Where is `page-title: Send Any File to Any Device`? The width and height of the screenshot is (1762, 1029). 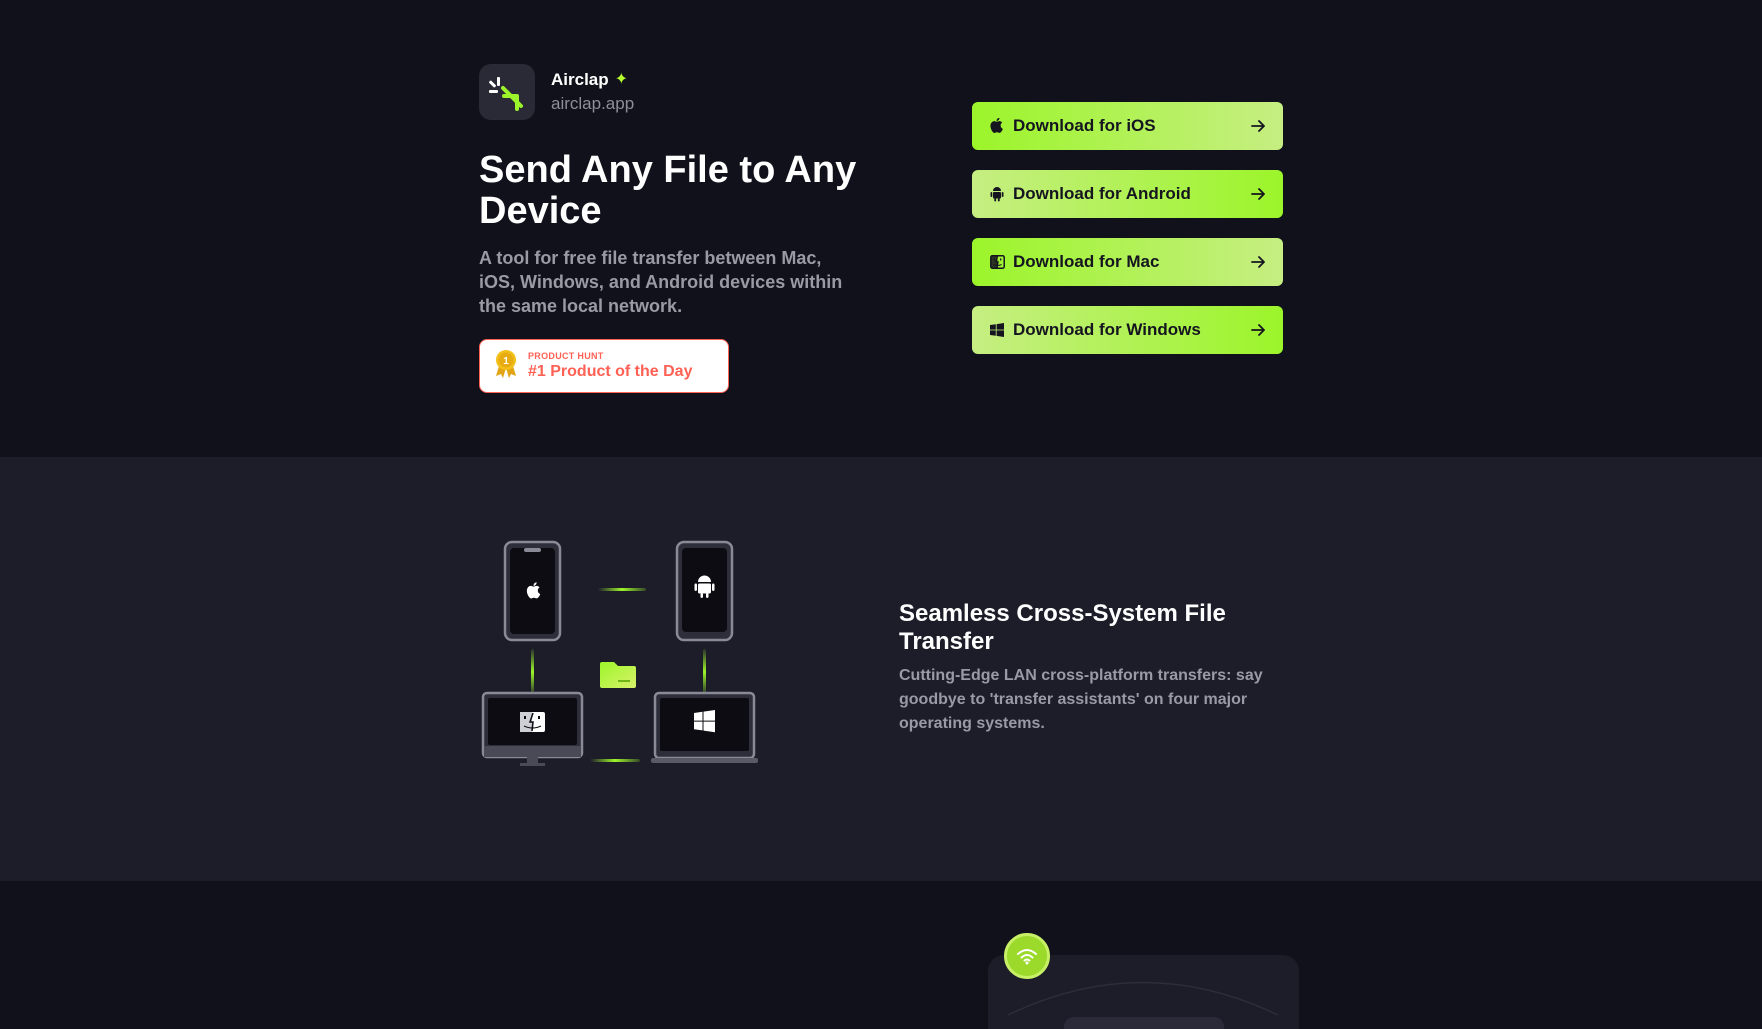
page-title: Send Any File to Any Device is located at coordinates (668, 190).